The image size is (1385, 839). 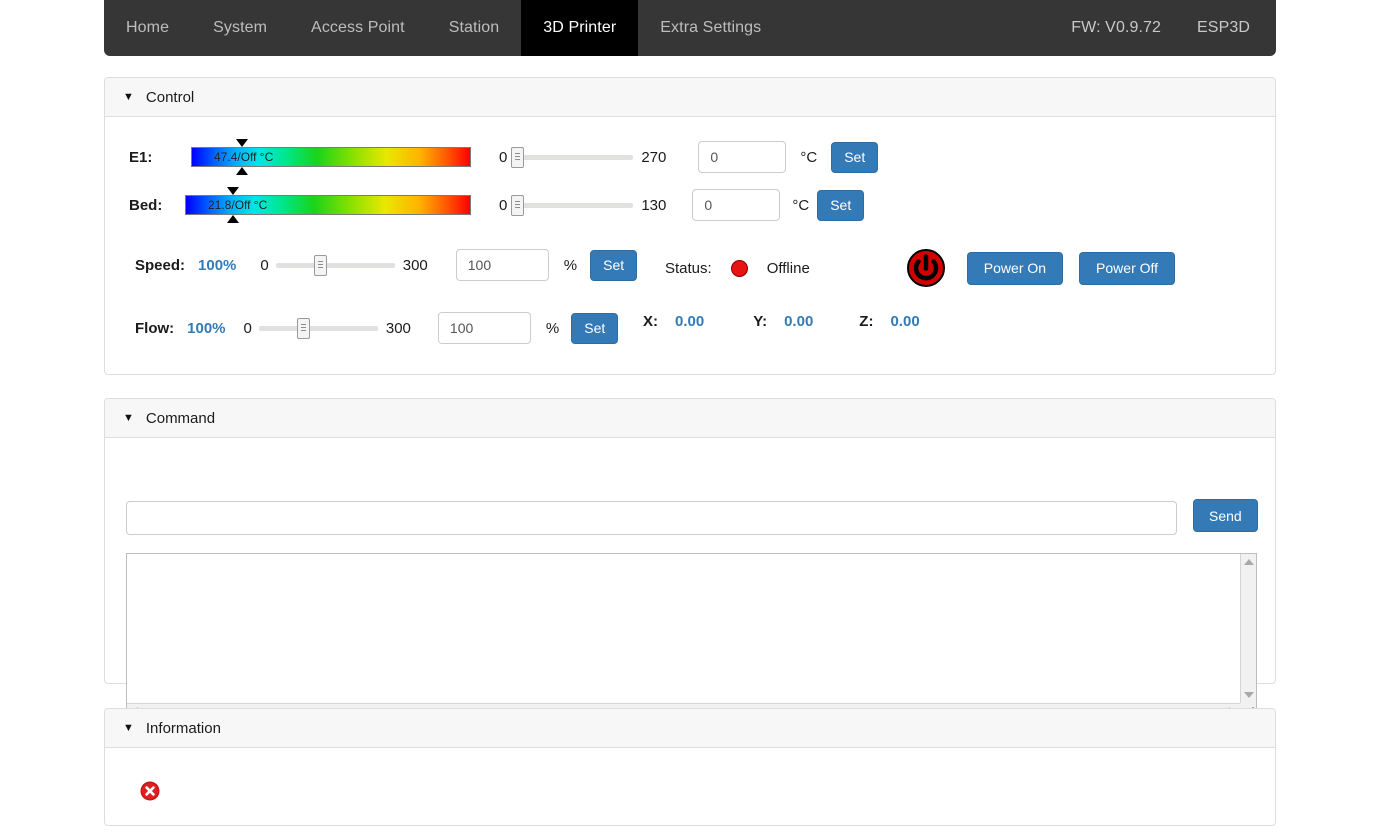 I want to click on status-label: Status:, so click(x=688, y=268).